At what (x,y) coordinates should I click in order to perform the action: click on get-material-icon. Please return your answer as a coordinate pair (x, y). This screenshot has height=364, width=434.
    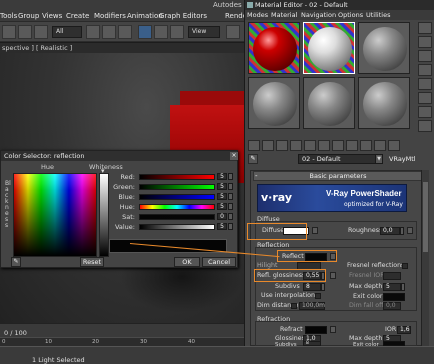
    Looking at the image, I should click on (254, 145).